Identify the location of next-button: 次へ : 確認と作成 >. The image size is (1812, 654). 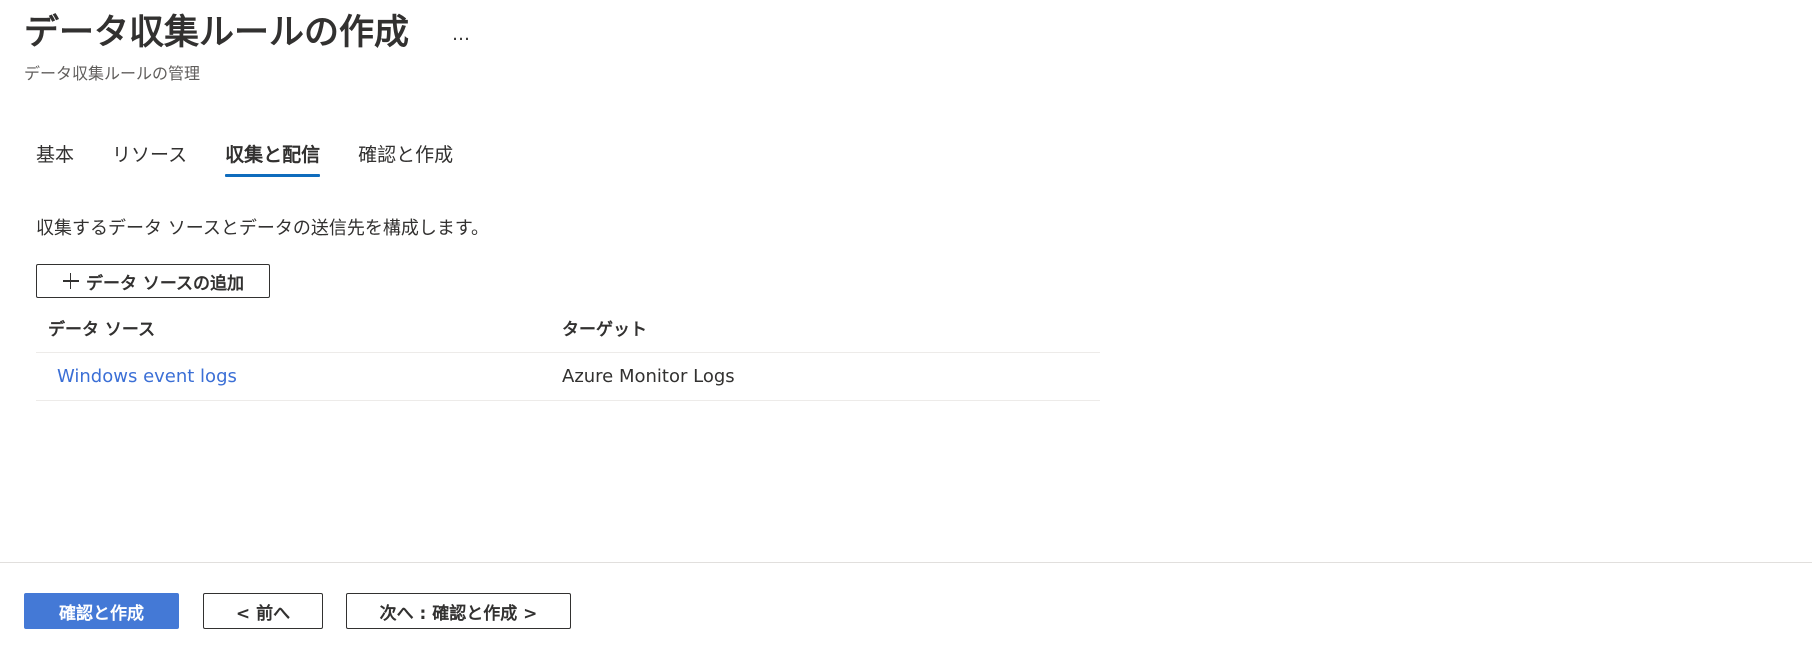
(458, 611).